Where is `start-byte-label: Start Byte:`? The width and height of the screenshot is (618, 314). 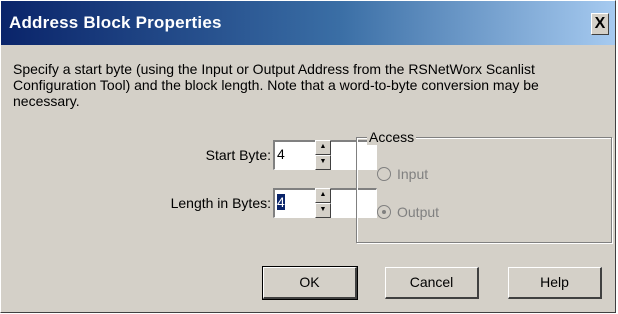 start-byte-label: Start Byte: is located at coordinates (238, 155).